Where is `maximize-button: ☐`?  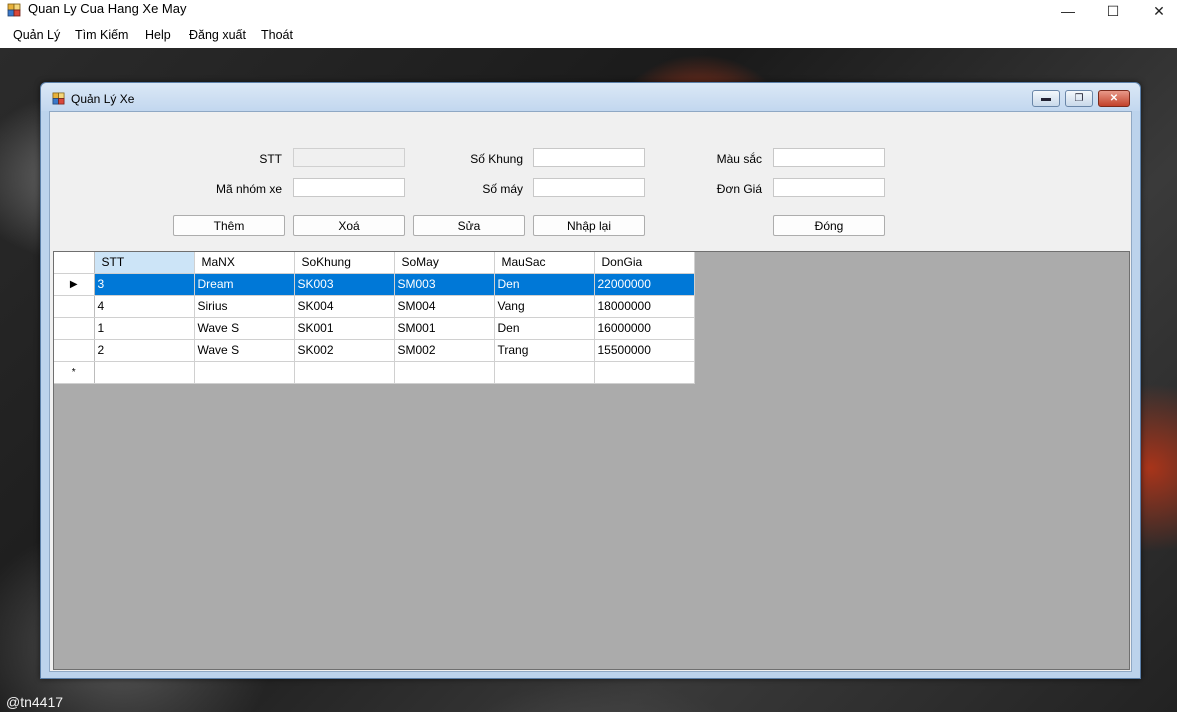 maximize-button: ☐ is located at coordinates (1113, 11).